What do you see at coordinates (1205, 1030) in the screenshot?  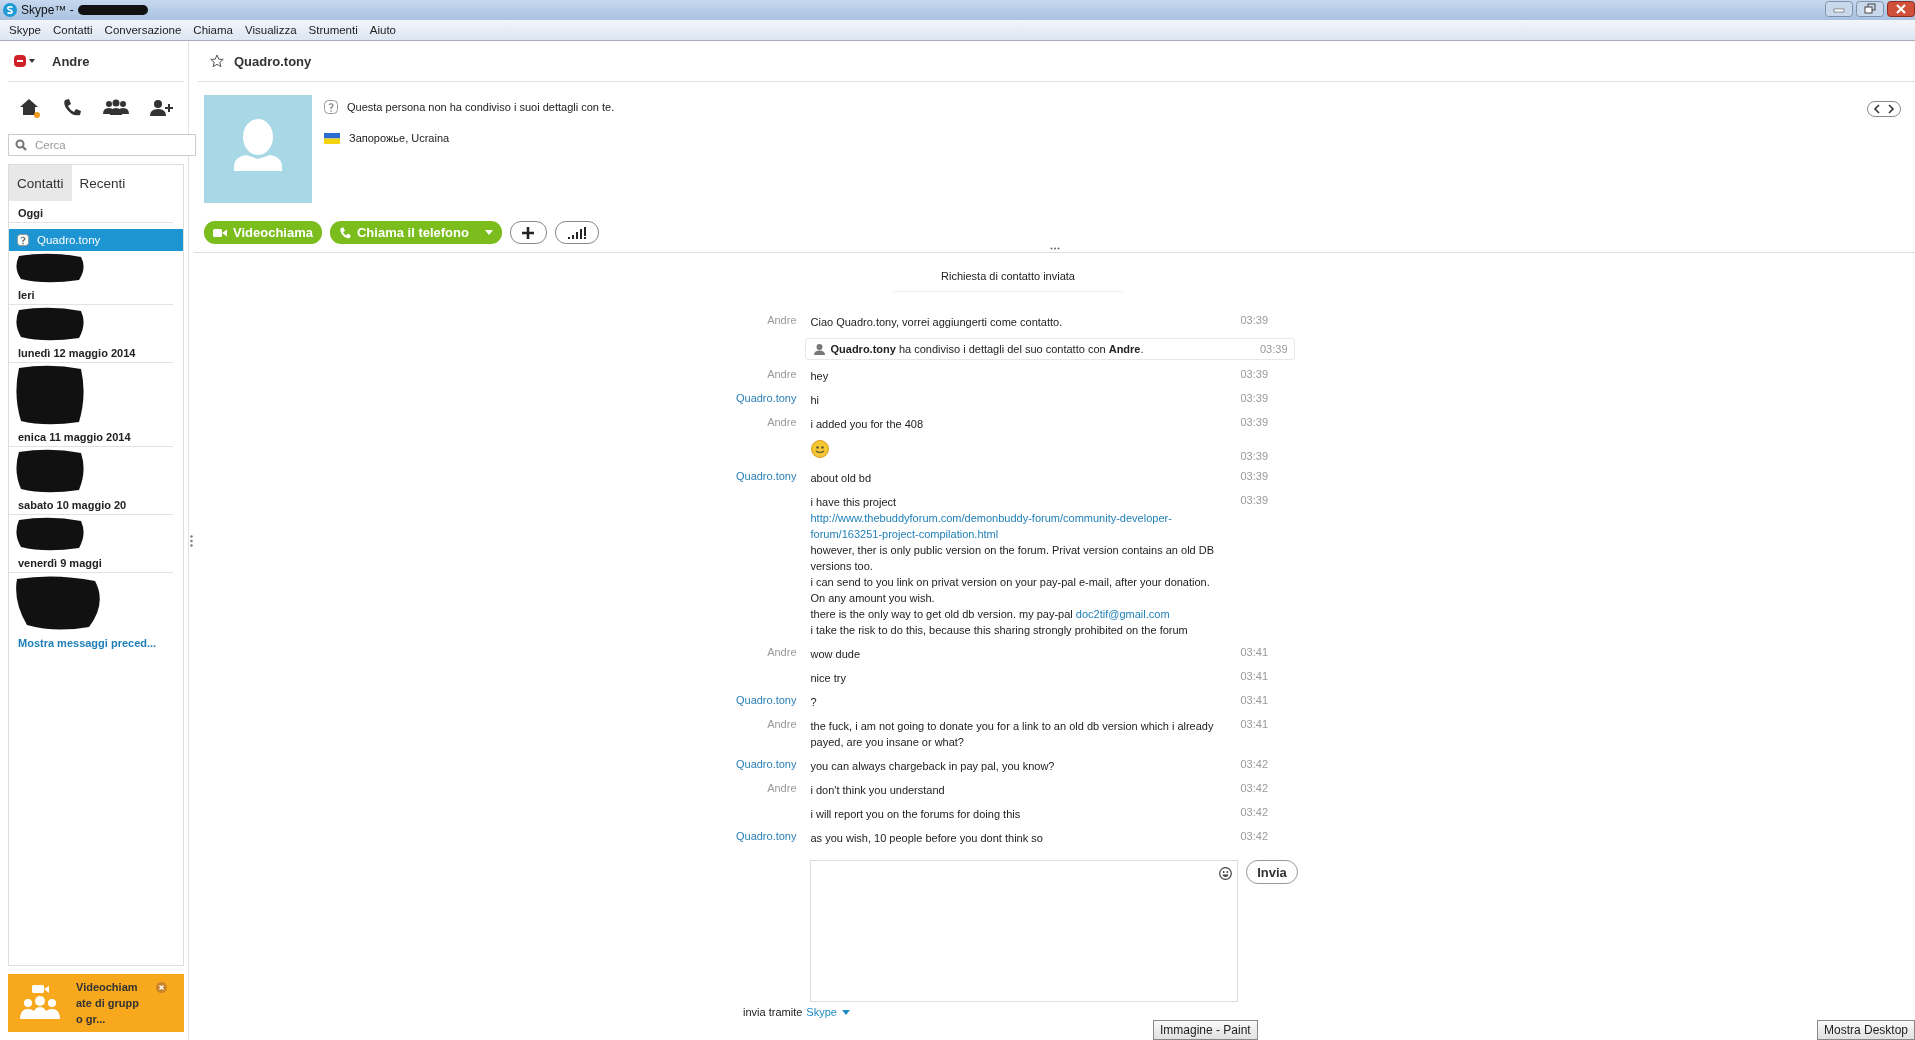 I see `taskbar-button: Immagine - Paint` at bounding box center [1205, 1030].